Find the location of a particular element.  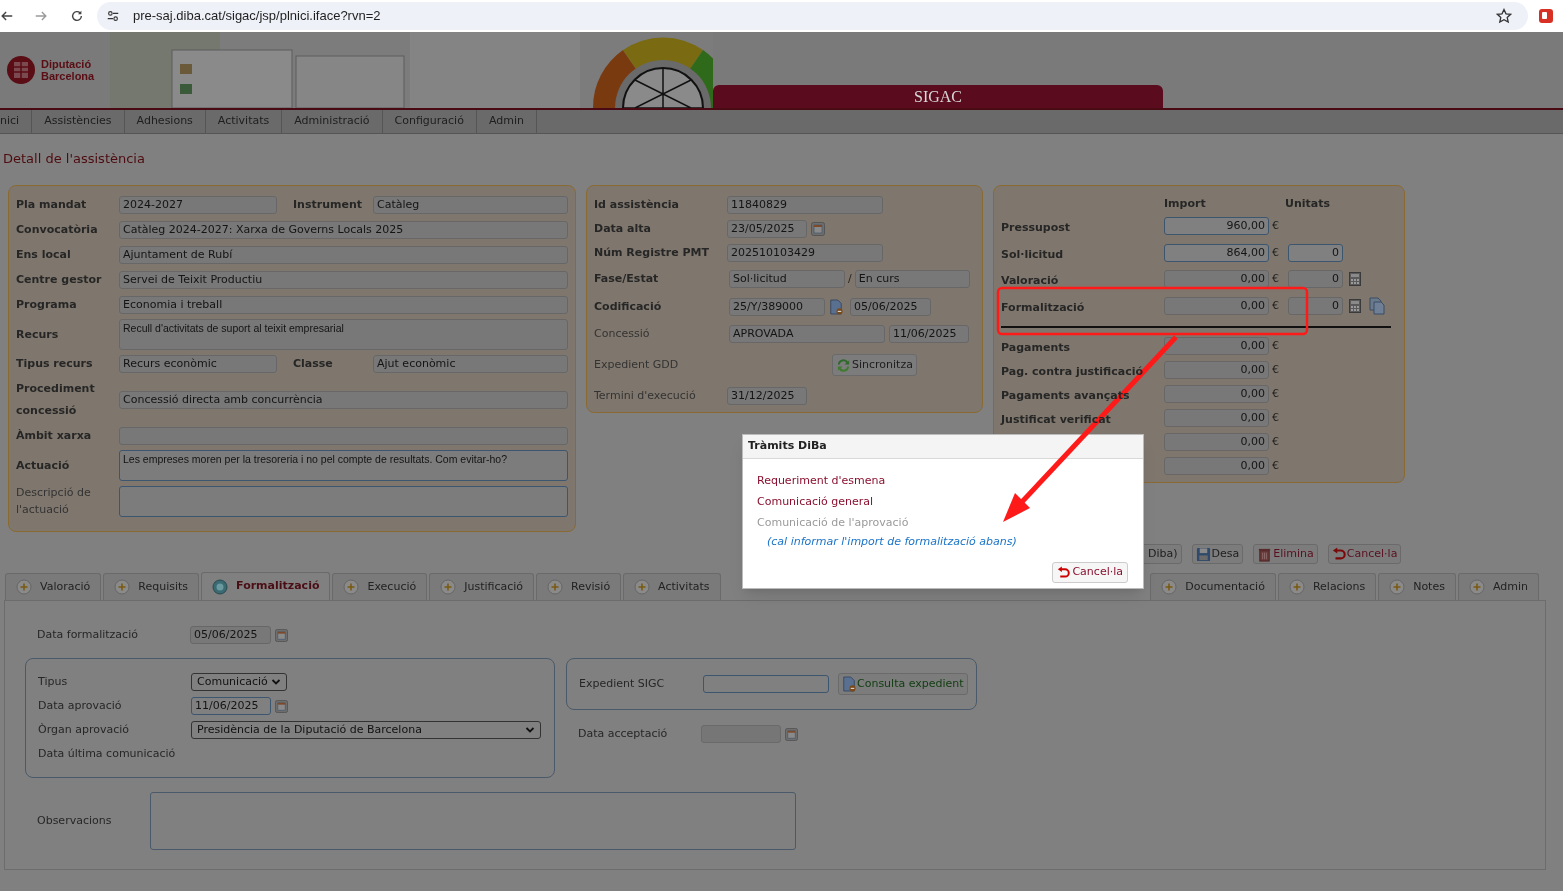

menu-item: Configuració is located at coordinates (429, 121).